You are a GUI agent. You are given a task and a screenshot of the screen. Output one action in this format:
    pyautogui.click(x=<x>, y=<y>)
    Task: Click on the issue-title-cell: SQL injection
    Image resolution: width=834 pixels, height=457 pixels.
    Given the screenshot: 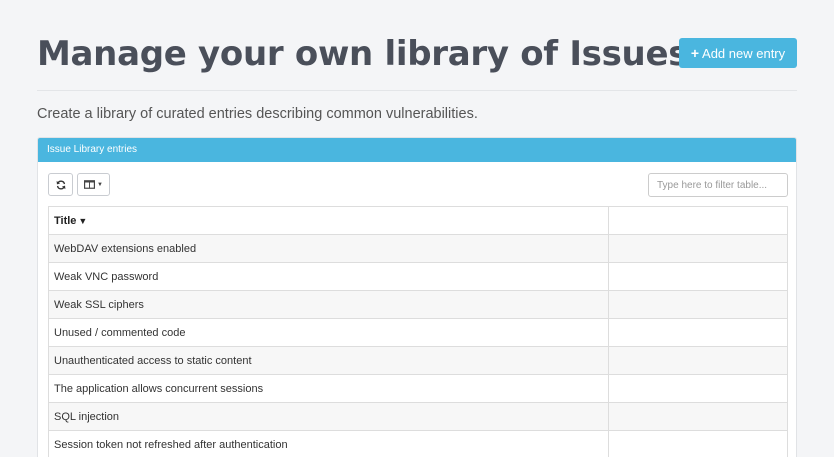 What is the action you would take?
    pyautogui.click(x=328, y=416)
    